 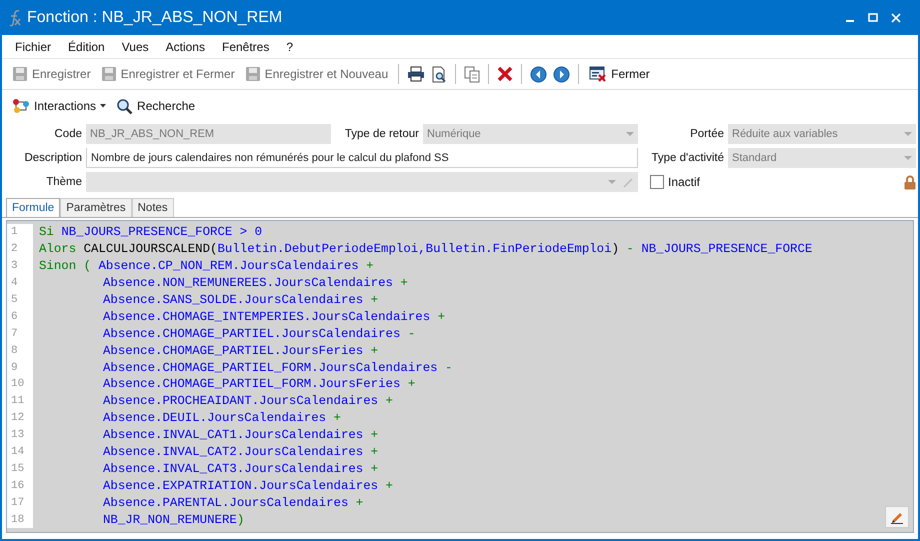 What do you see at coordinates (20, 266) in the screenshot?
I see `line-number: 3` at bounding box center [20, 266].